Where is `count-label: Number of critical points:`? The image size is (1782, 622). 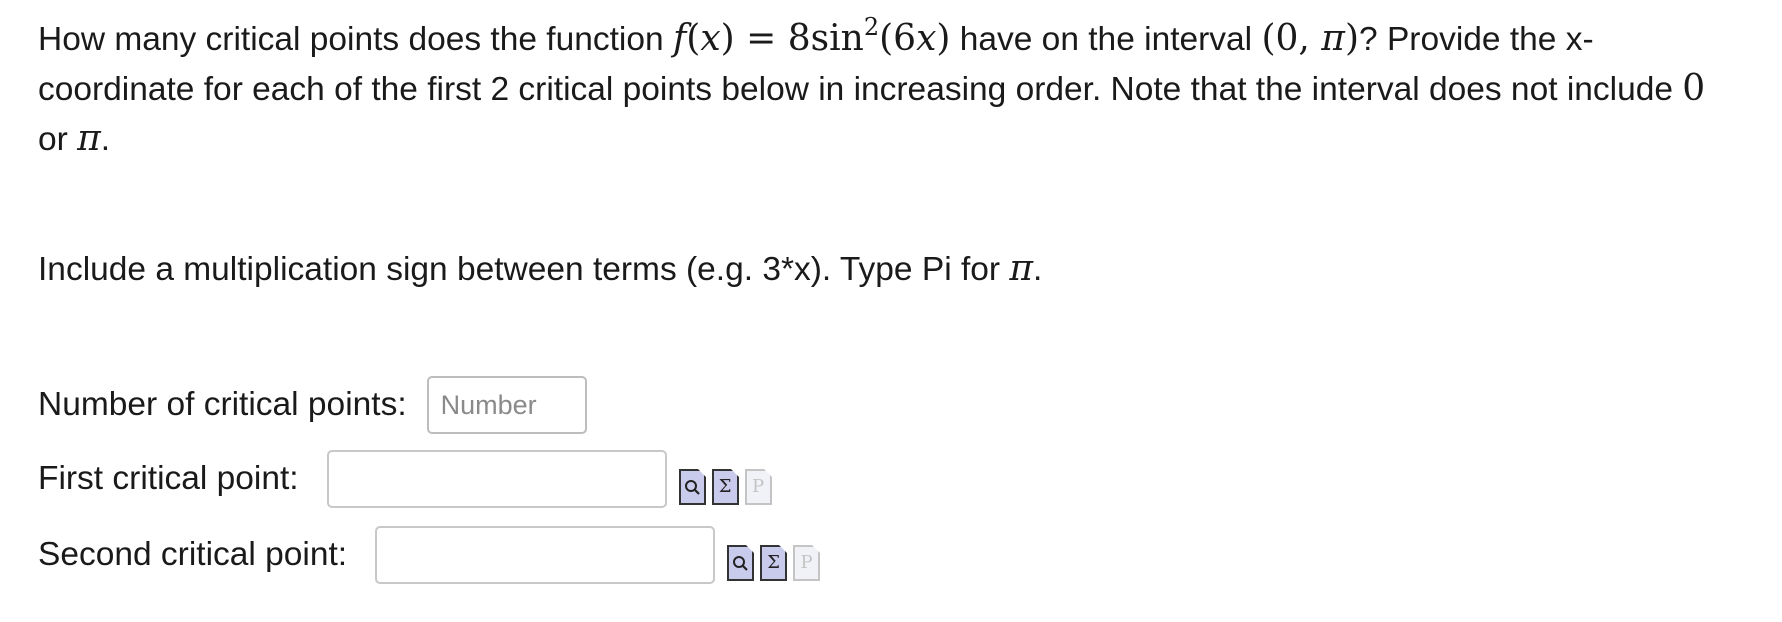
count-label: Number of critical points: is located at coordinates (222, 404).